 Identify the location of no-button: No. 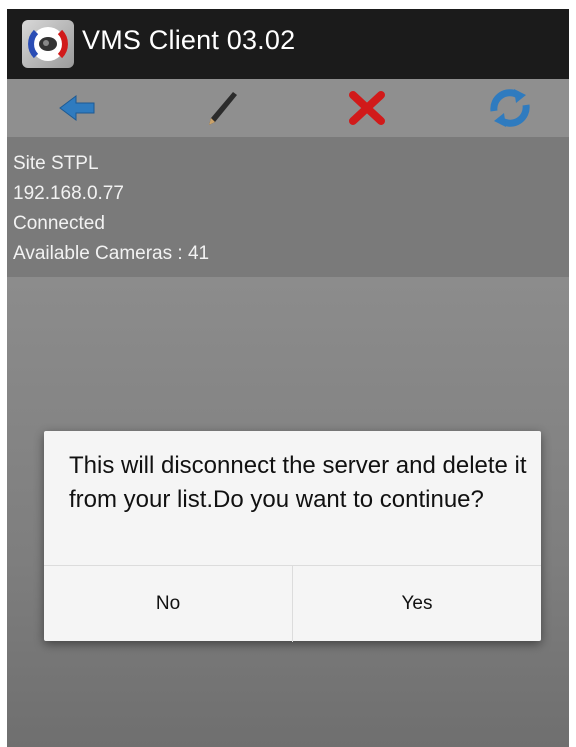
(168, 604).